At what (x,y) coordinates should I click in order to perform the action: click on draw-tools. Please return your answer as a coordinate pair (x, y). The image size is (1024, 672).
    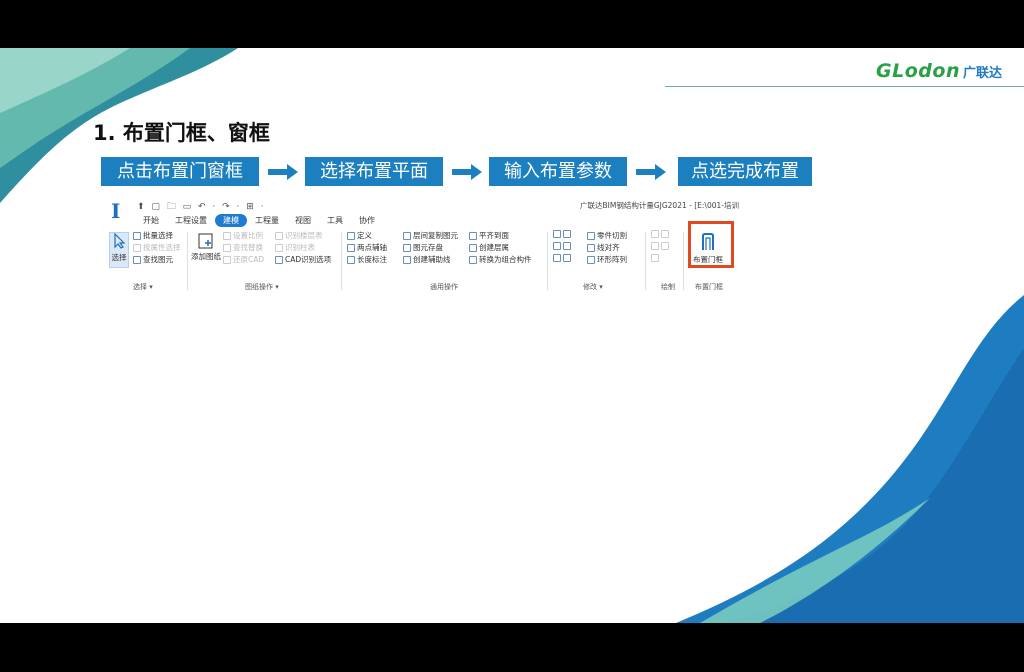
    Looking at the image, I should click on (660, 234).